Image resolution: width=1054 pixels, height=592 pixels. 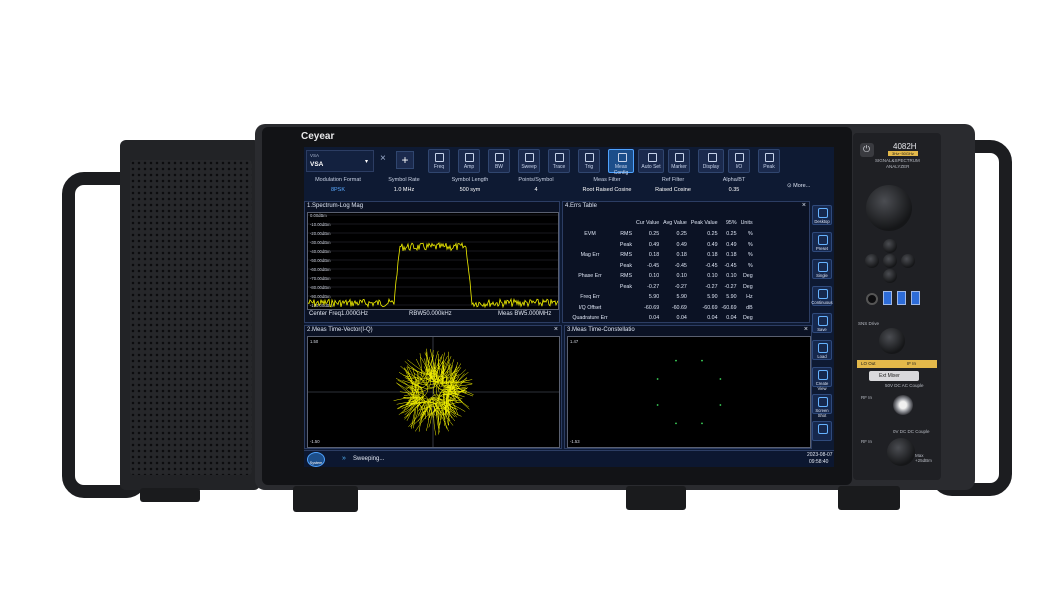 I want to click on date-text: 2023-08-07, so click(x=820, y=455).